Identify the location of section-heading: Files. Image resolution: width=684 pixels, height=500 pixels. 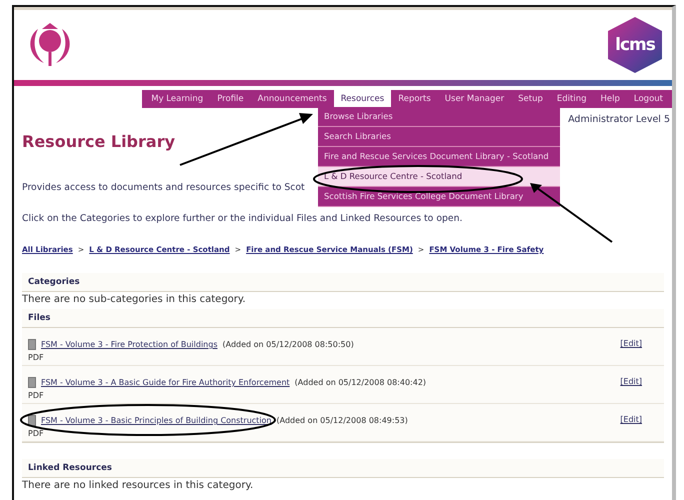
(343, 318).